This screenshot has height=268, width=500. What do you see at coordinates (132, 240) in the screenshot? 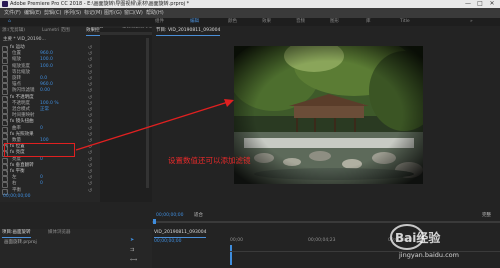
I see `selection-tool-icon: ➤` at bounding box center [132, 240].